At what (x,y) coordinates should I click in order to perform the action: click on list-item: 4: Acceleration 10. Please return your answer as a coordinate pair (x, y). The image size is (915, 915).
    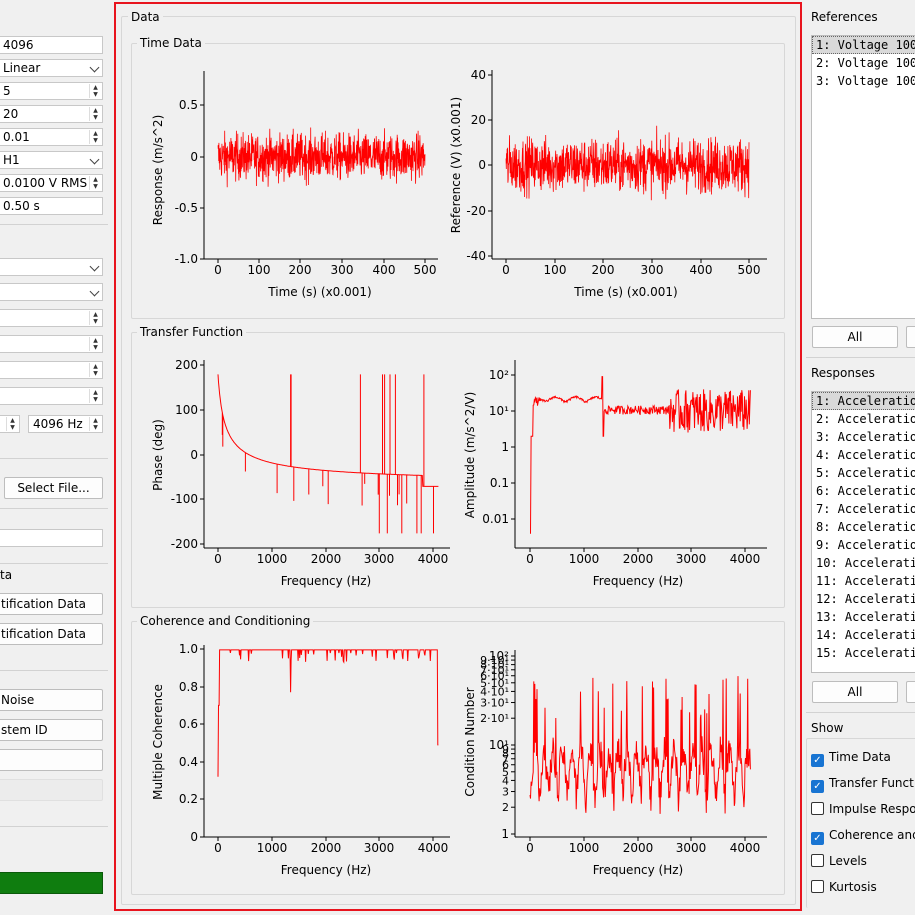
    Looking at the image, I should click on (863, 455).